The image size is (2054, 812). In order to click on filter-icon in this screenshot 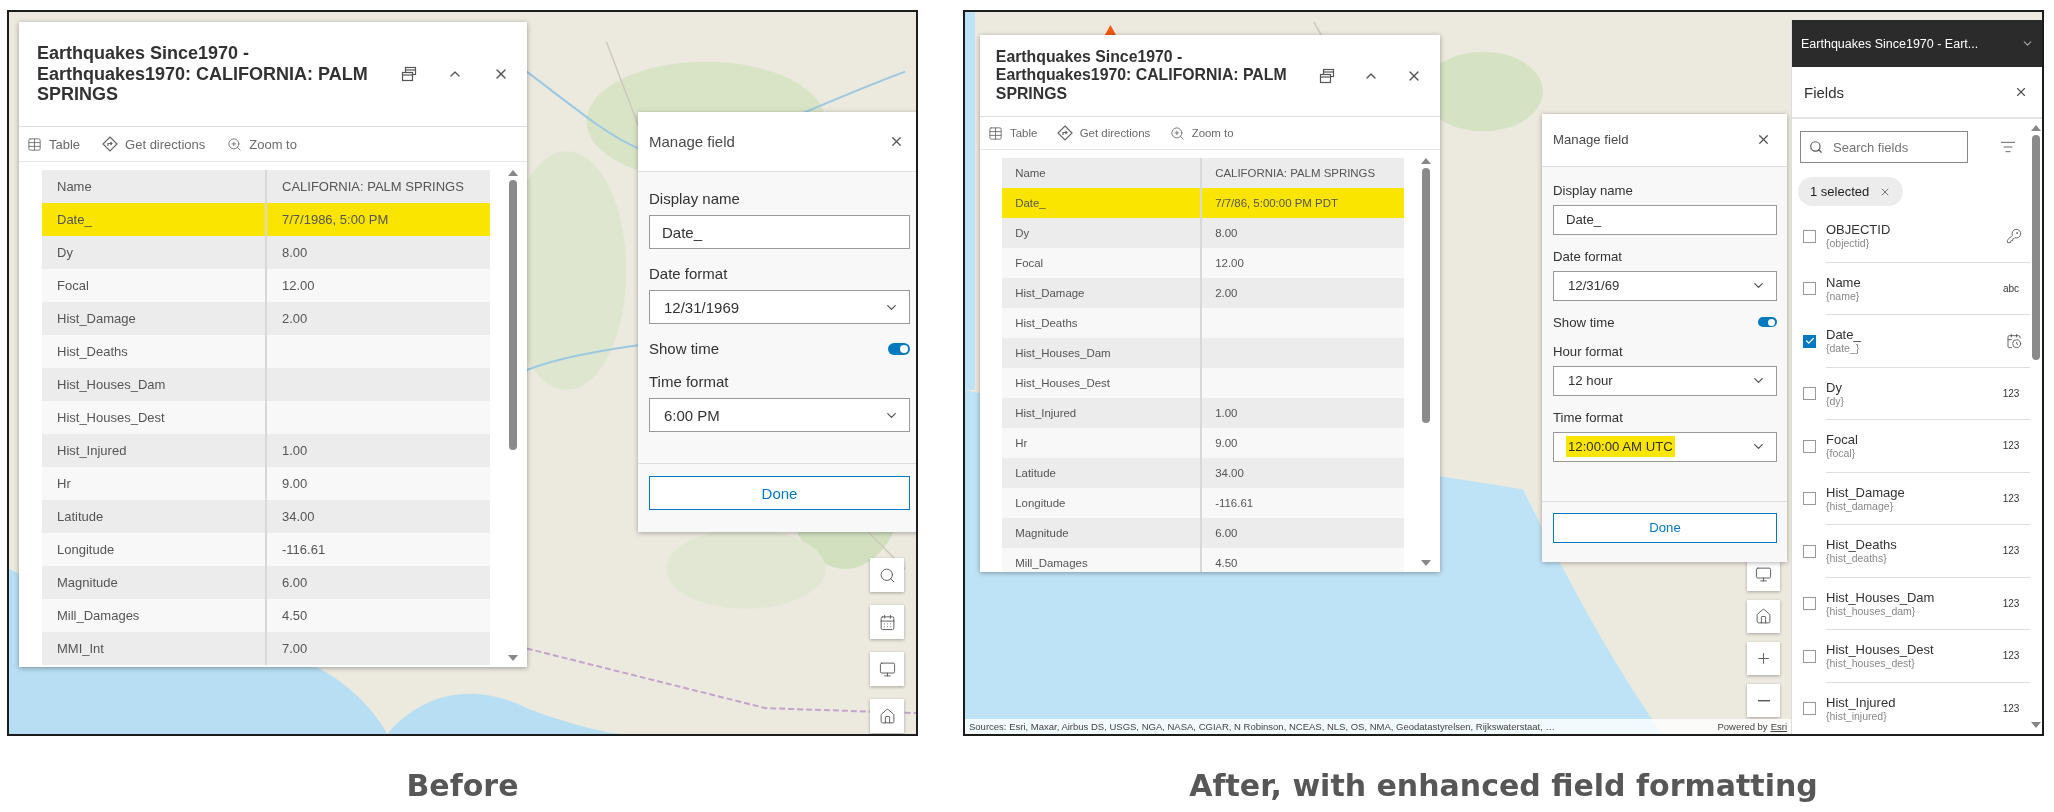, I will do `click(2008, 147)`.